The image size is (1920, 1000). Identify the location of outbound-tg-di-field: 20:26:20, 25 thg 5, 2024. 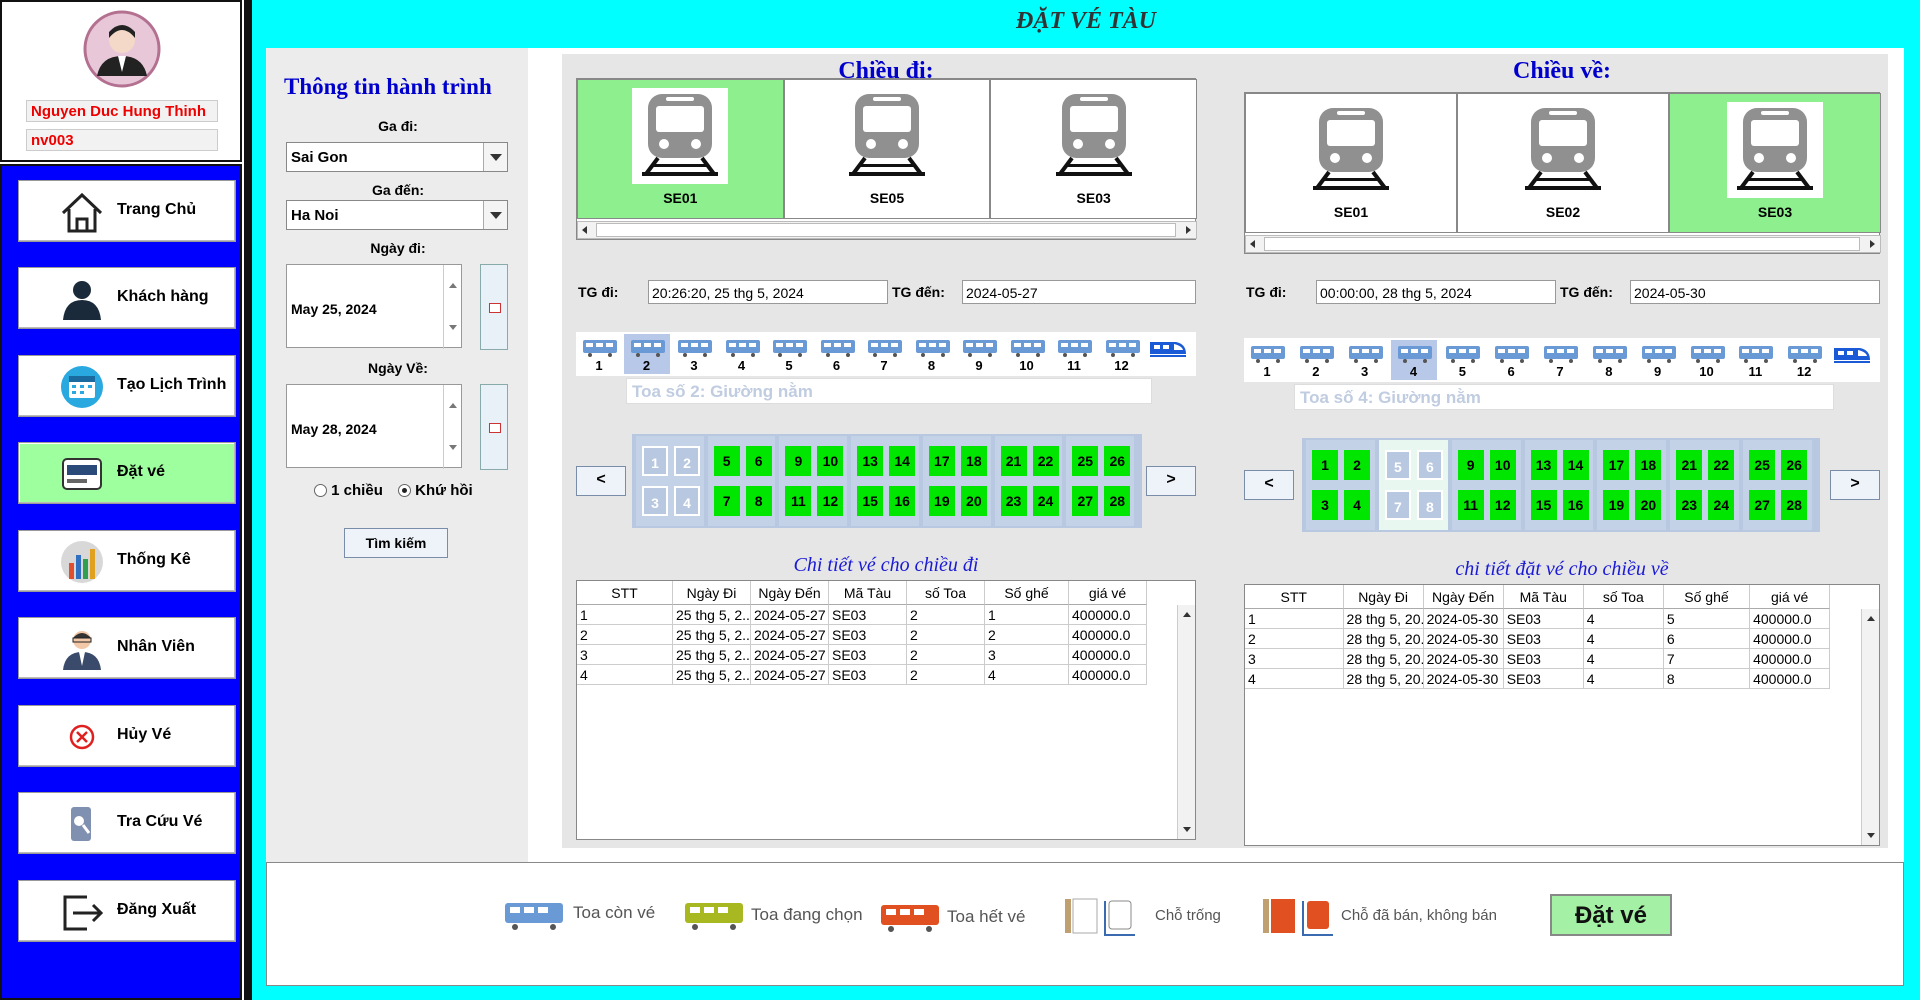
(768, 292).